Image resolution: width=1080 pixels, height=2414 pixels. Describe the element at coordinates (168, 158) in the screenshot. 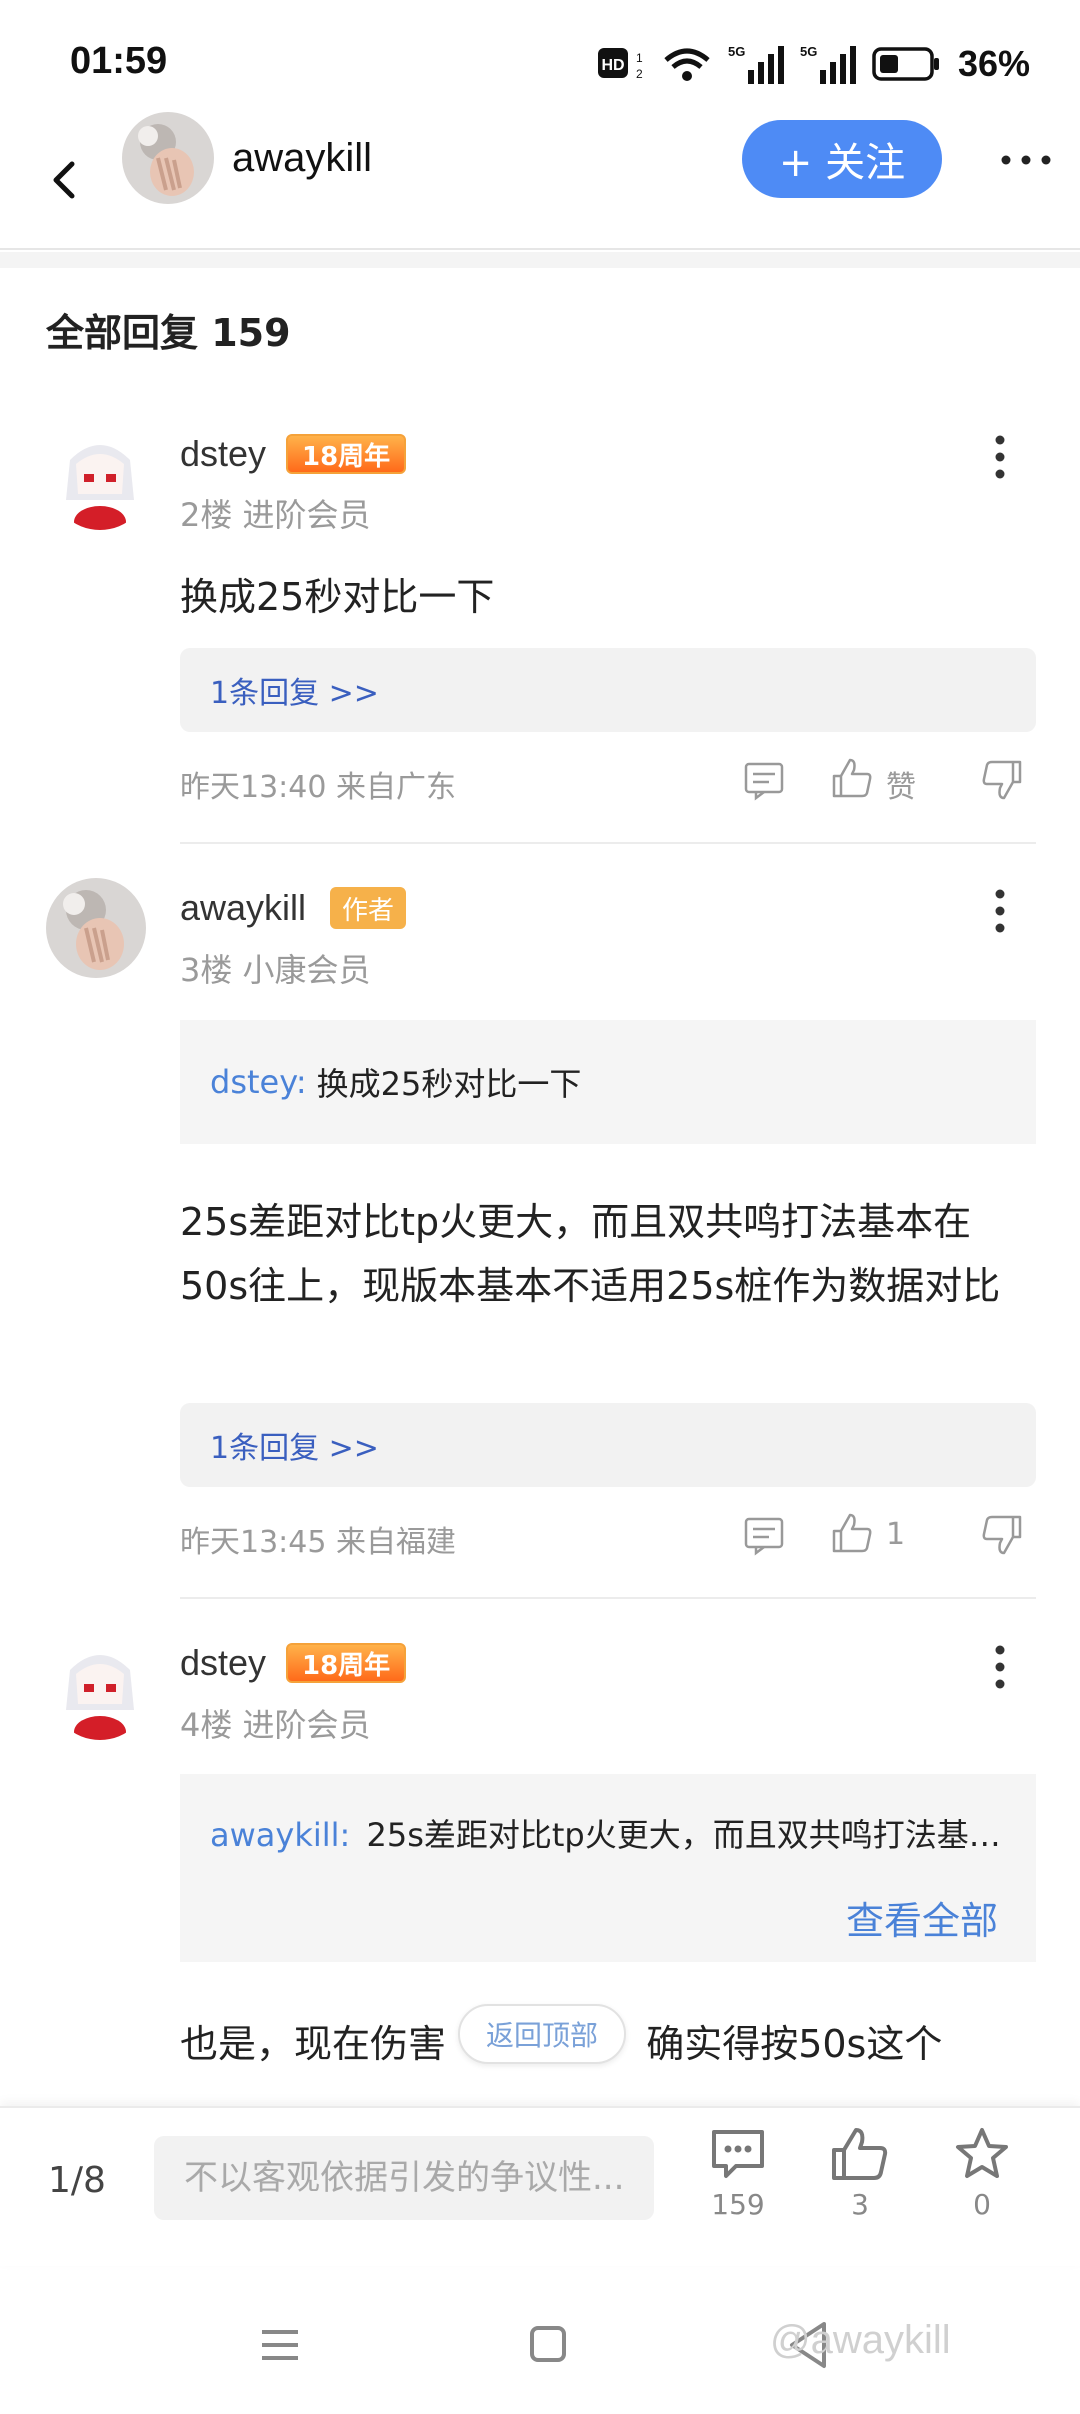

I see `author-avatar` at that location.